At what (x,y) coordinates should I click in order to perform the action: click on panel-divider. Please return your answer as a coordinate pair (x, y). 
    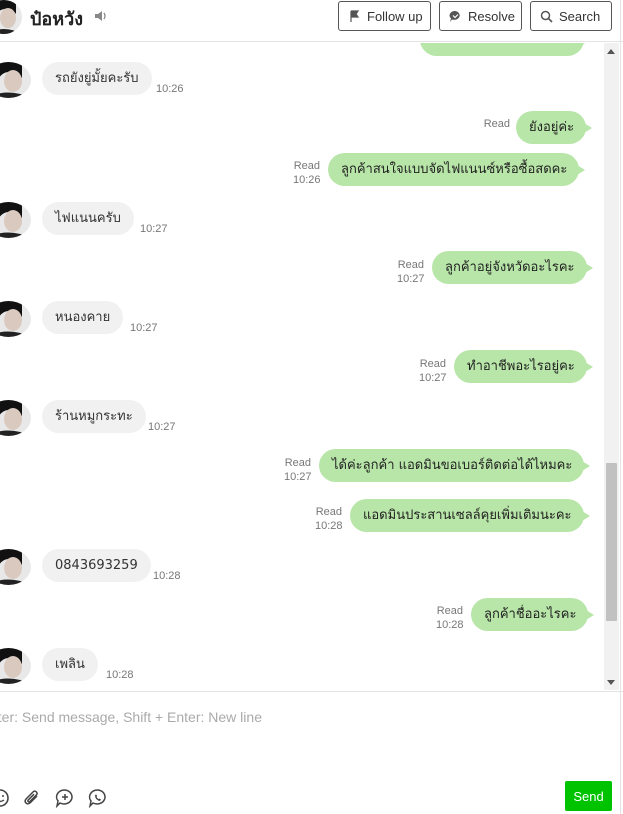
    Looking at the image, I should click on (620, 407).